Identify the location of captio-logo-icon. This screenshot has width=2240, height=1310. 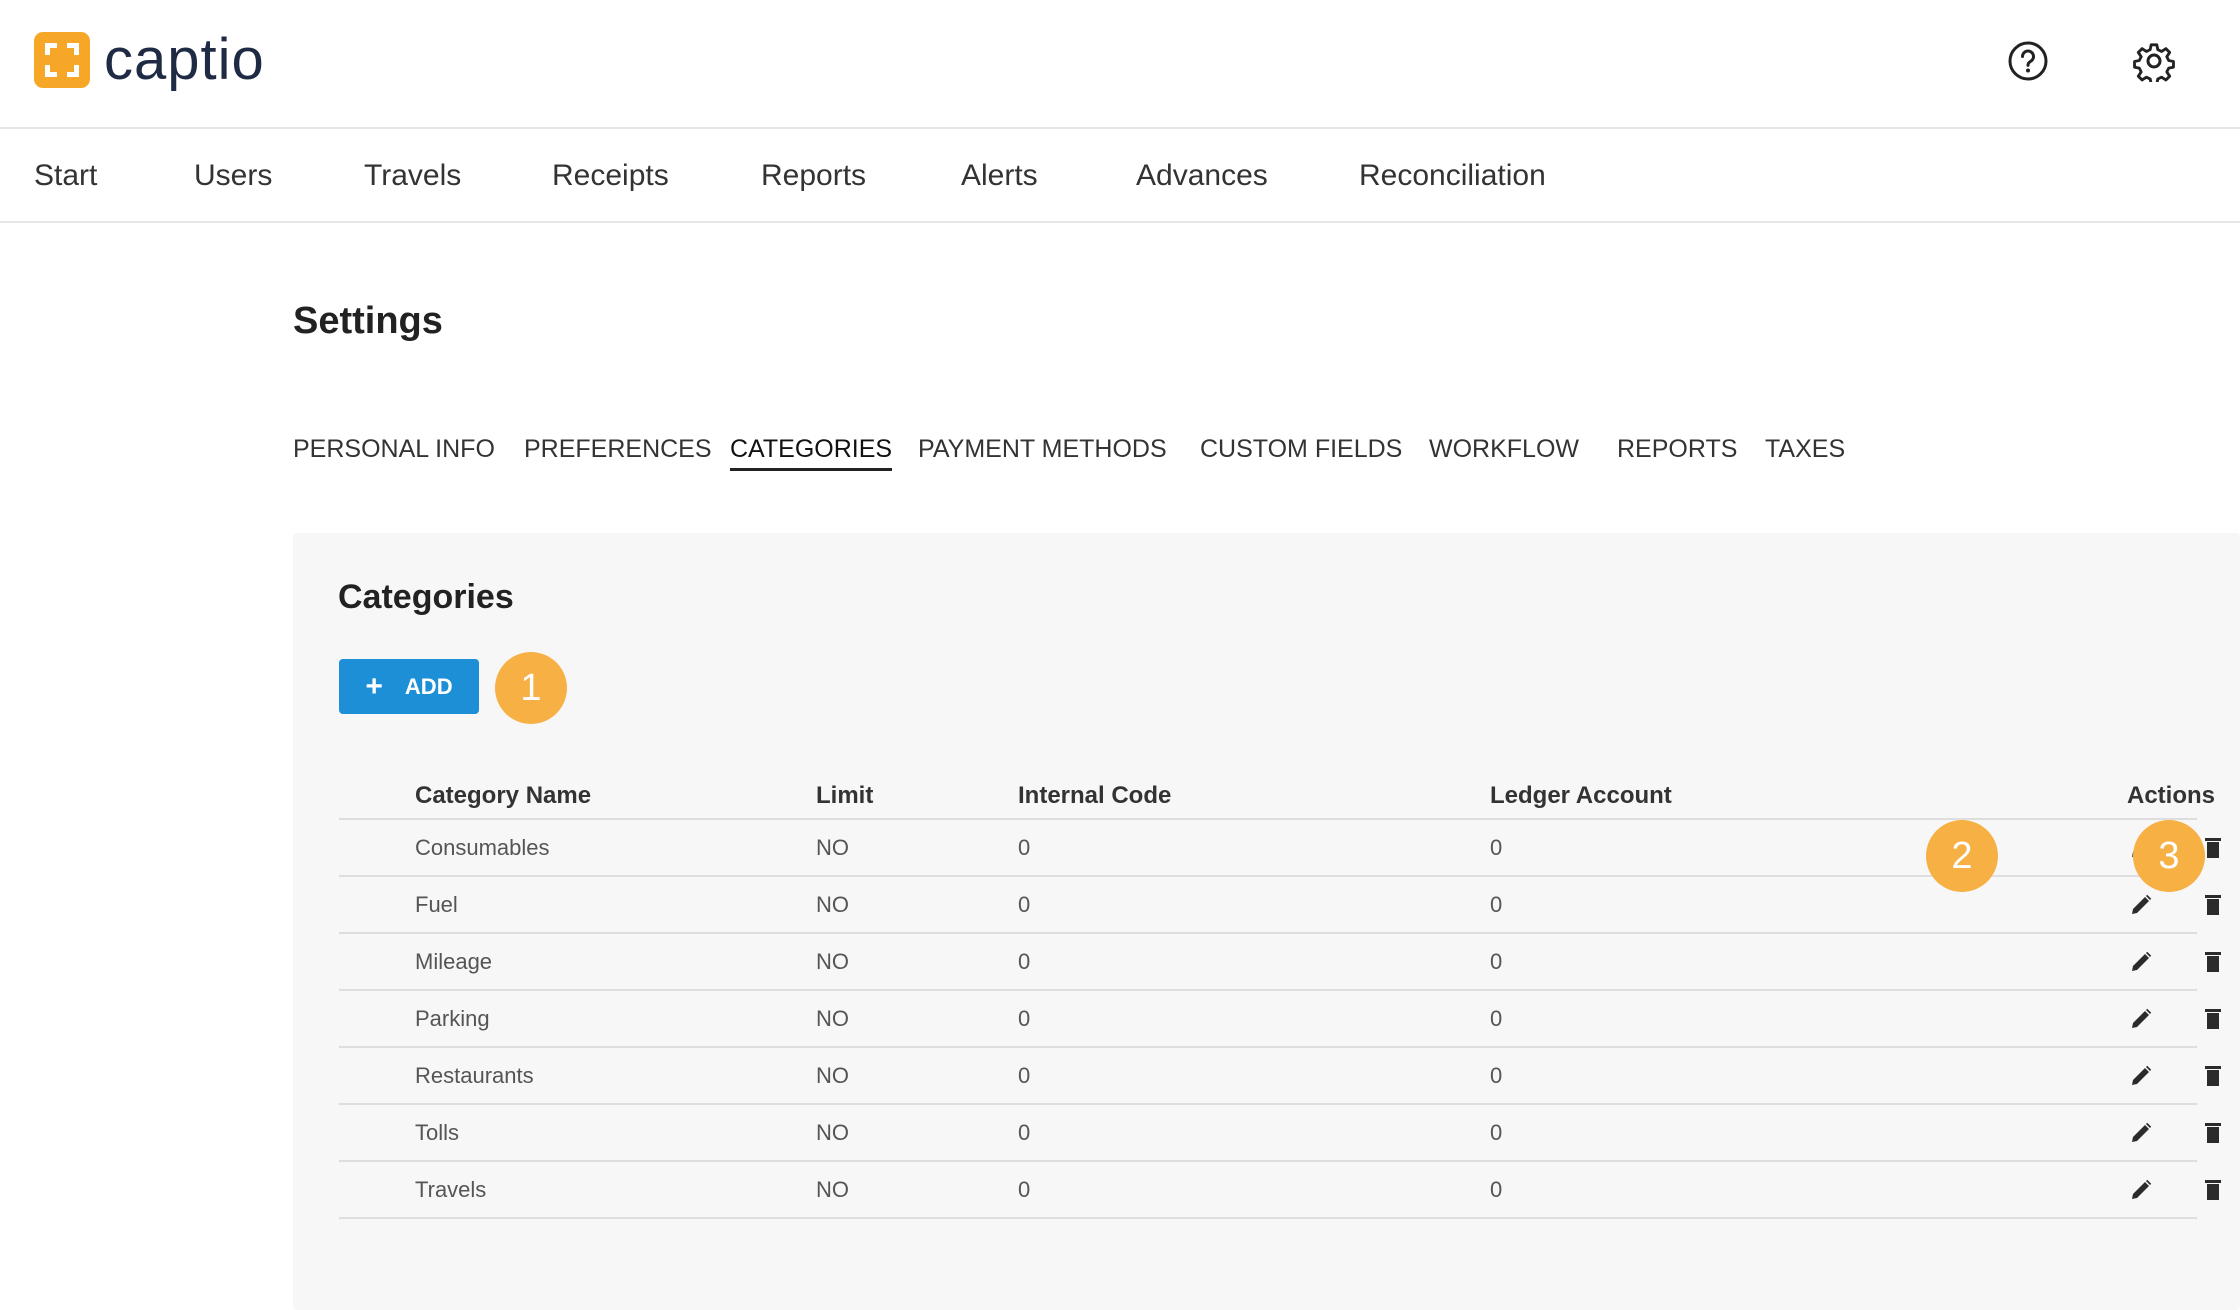
(62, 60).